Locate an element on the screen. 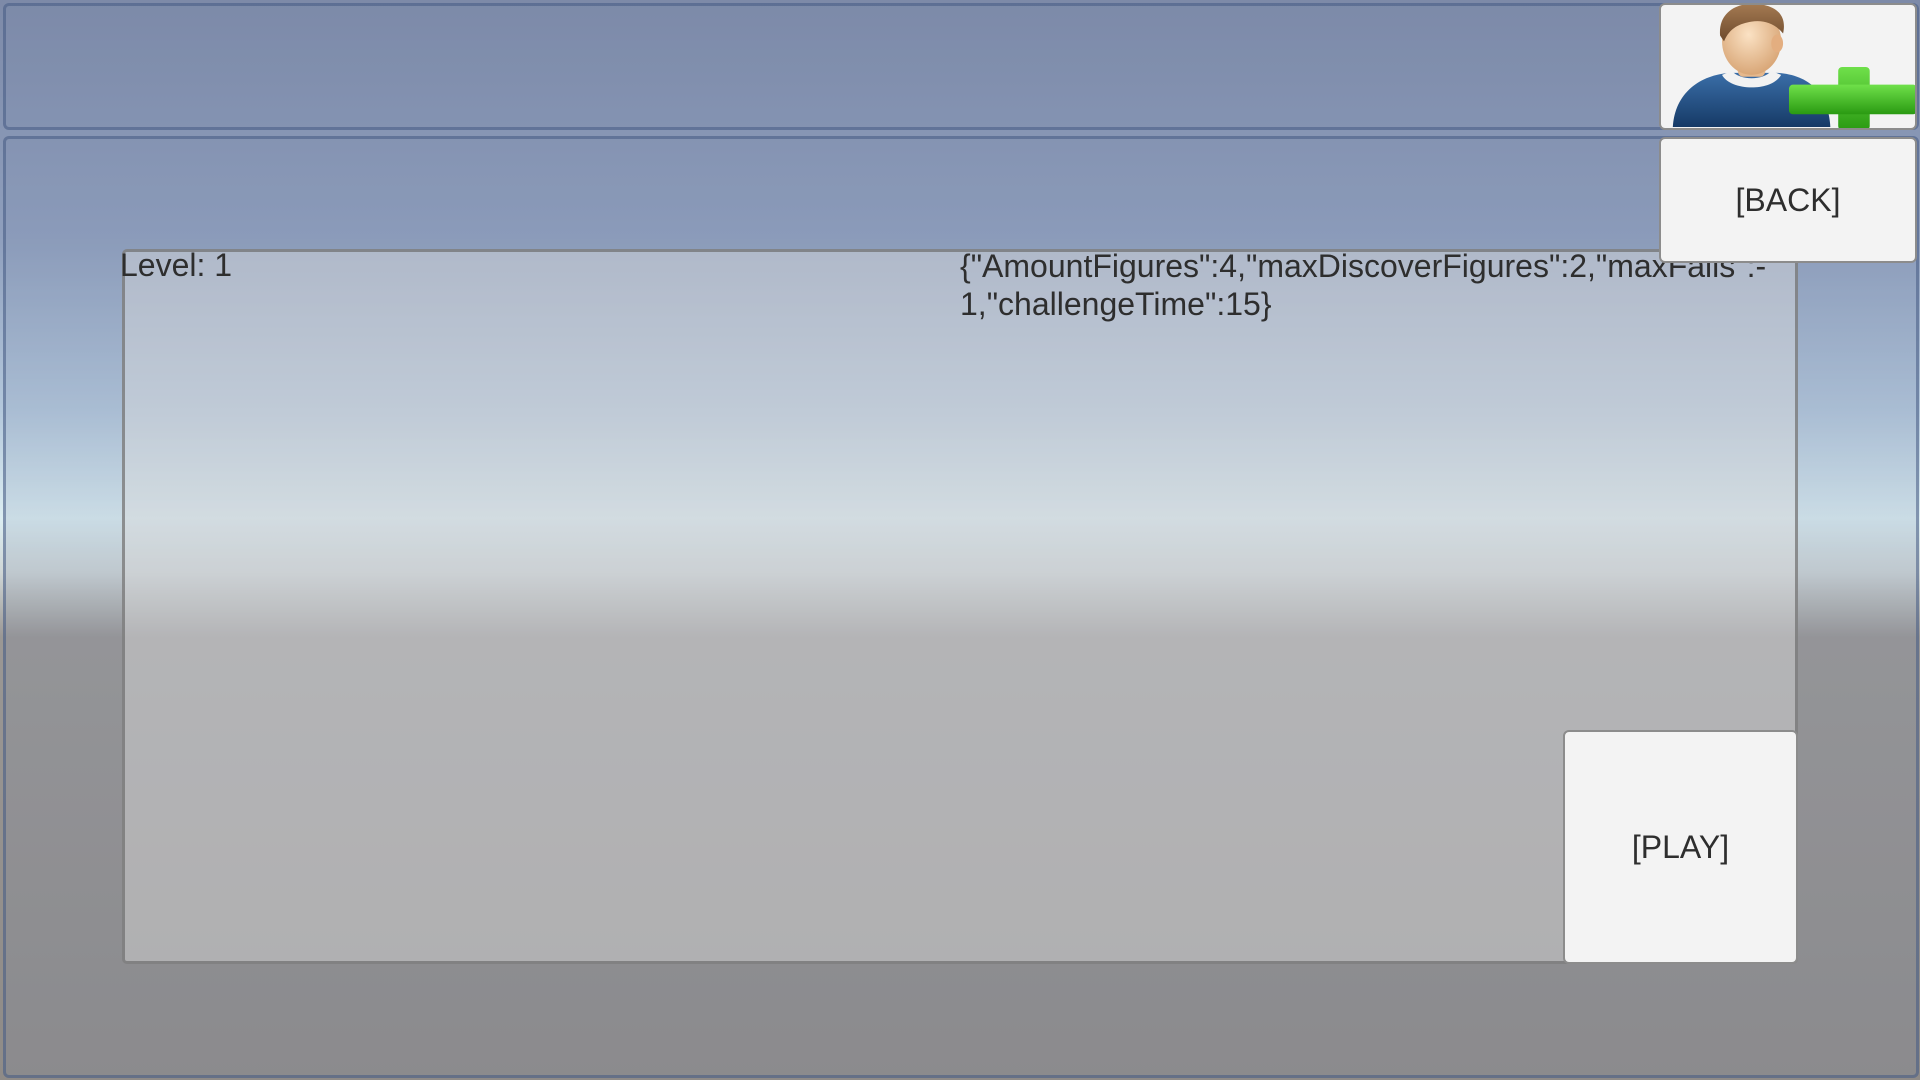 This screenshot has width=1920, height=1080. top-bar is located at coordinates (961, 66).